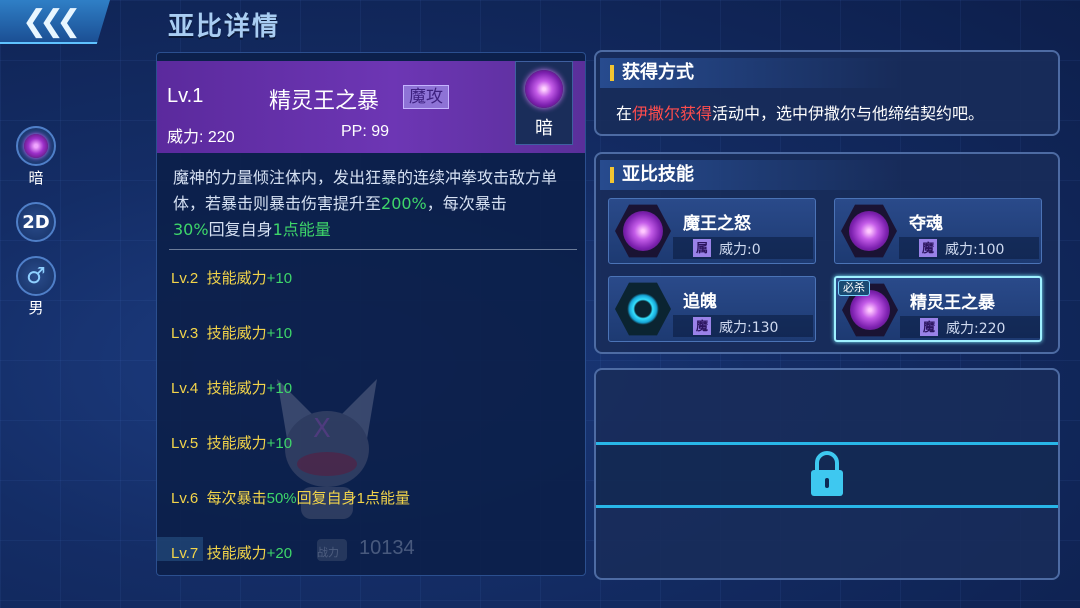 The height and width of the screenshot is (608, 1080). I want to click on back-button: ❮❮❮, so click(55, 22).